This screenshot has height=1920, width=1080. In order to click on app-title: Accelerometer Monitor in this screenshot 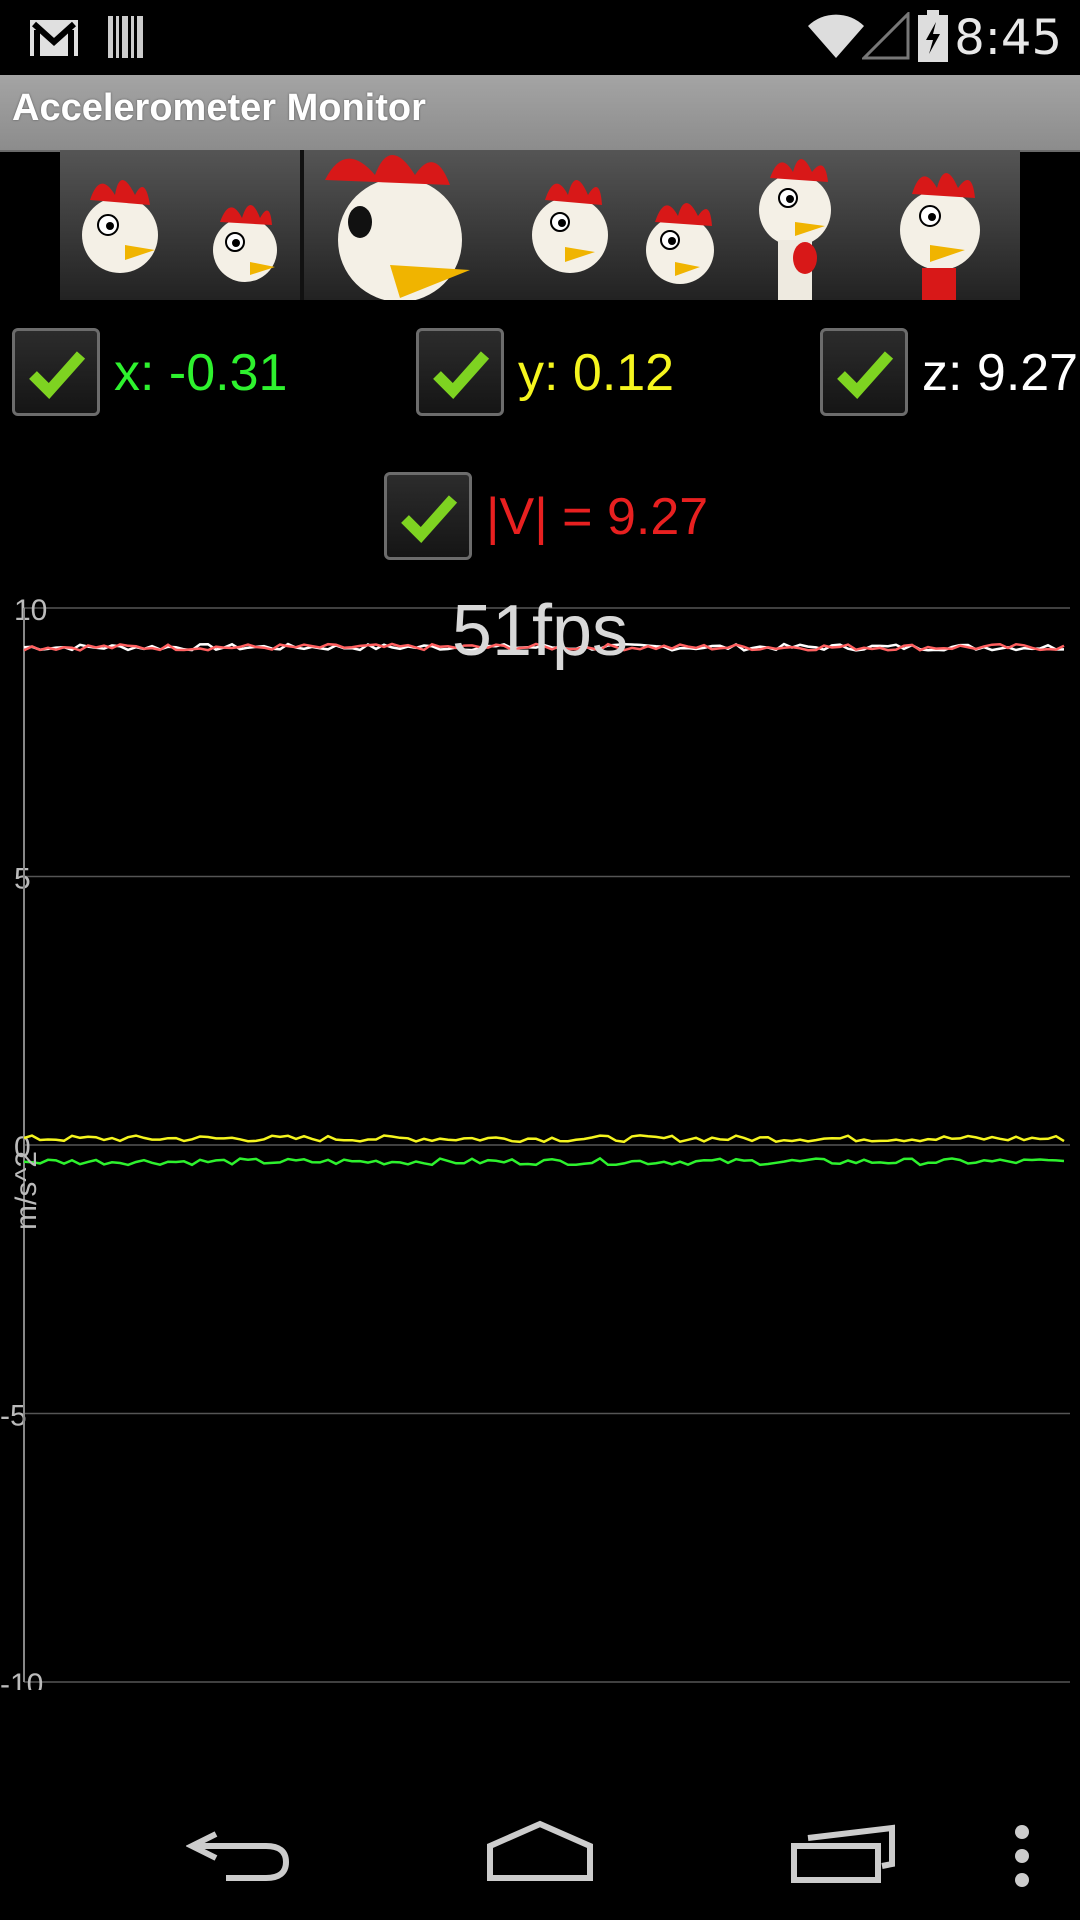, I will do `click(219, 108)`.